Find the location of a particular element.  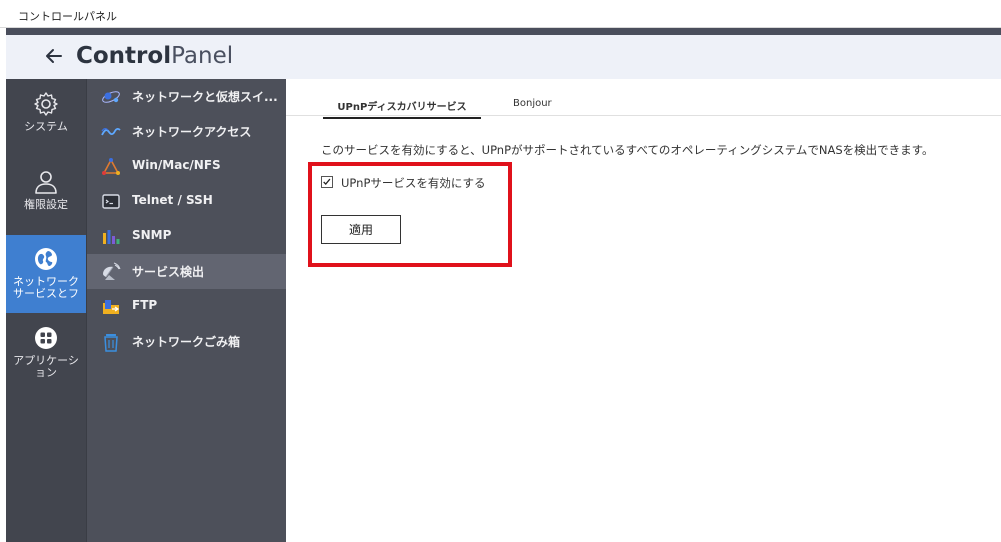

win-mac-nfs-icon is located at coordinates (111, 166).